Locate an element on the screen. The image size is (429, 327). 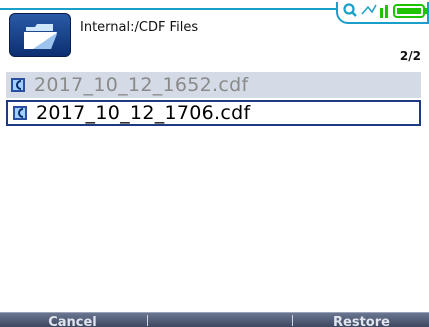
cancel-button: Cancel is located at coordinates (72, 320).